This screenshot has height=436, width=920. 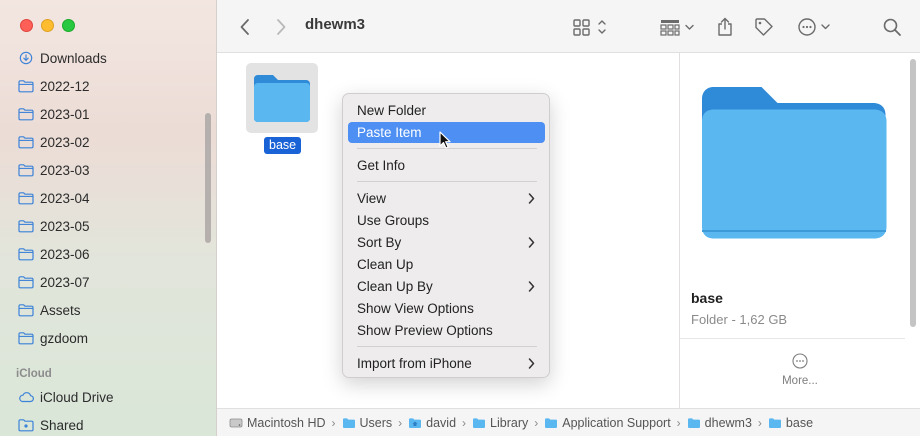 What do you see at coordinates (277, 423) in the screenshot?
I see `path-crumb-macintosh-hd: Macintosh HD` at bounding box center [277, 423].